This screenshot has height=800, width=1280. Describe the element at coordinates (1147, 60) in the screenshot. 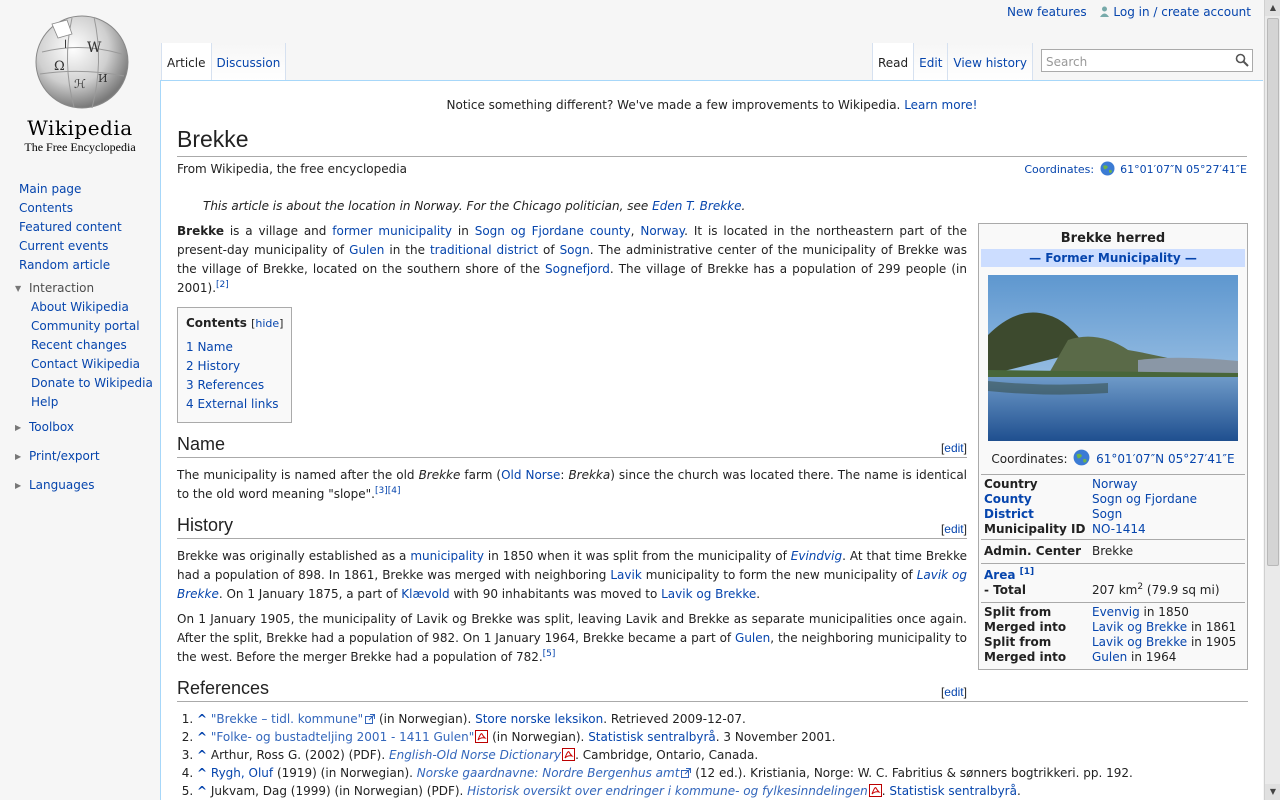

I see `search-input: Search` at that location.